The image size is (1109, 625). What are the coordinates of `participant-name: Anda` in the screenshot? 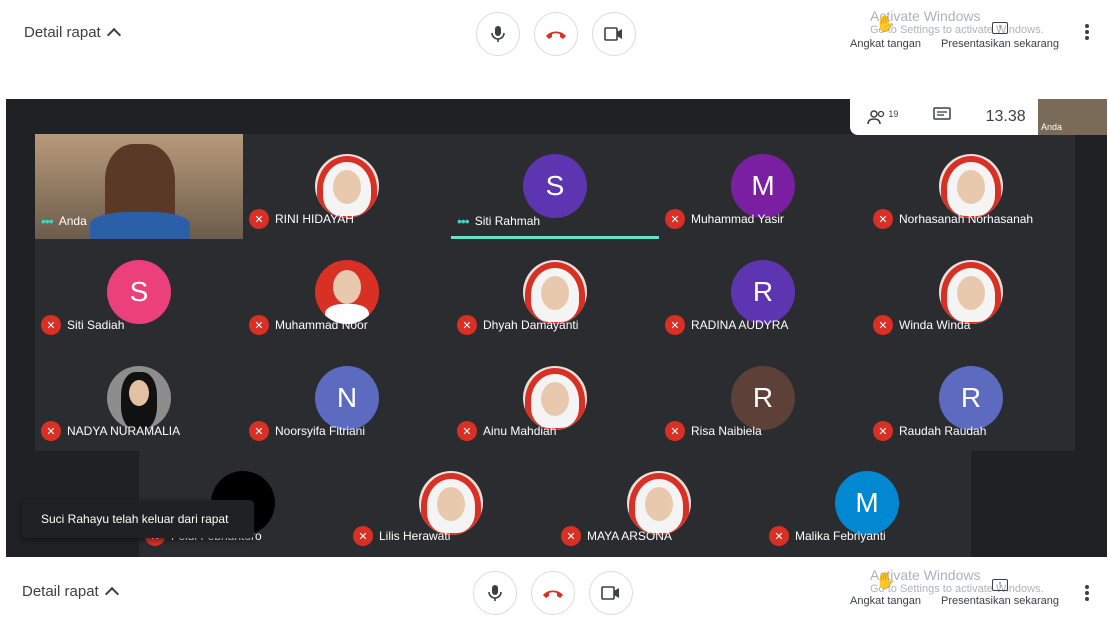 It's located at (72, 221).